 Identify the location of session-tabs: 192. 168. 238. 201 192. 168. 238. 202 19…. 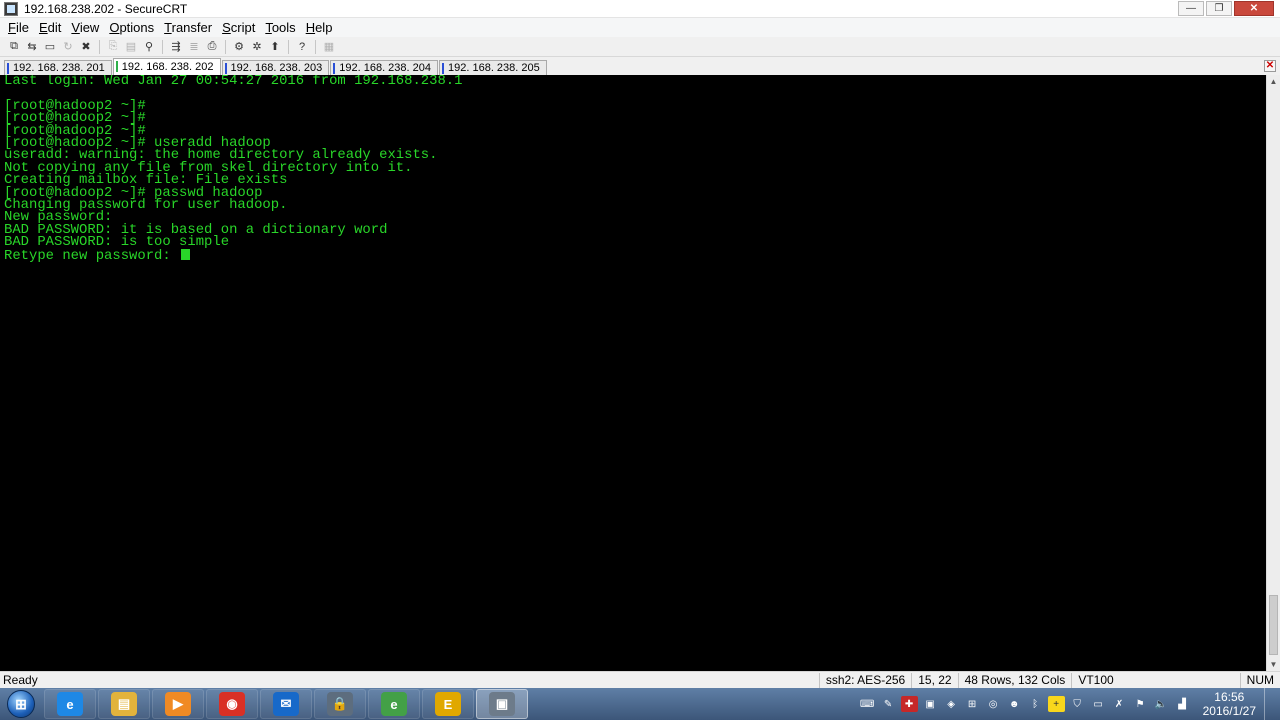
(640, 66).